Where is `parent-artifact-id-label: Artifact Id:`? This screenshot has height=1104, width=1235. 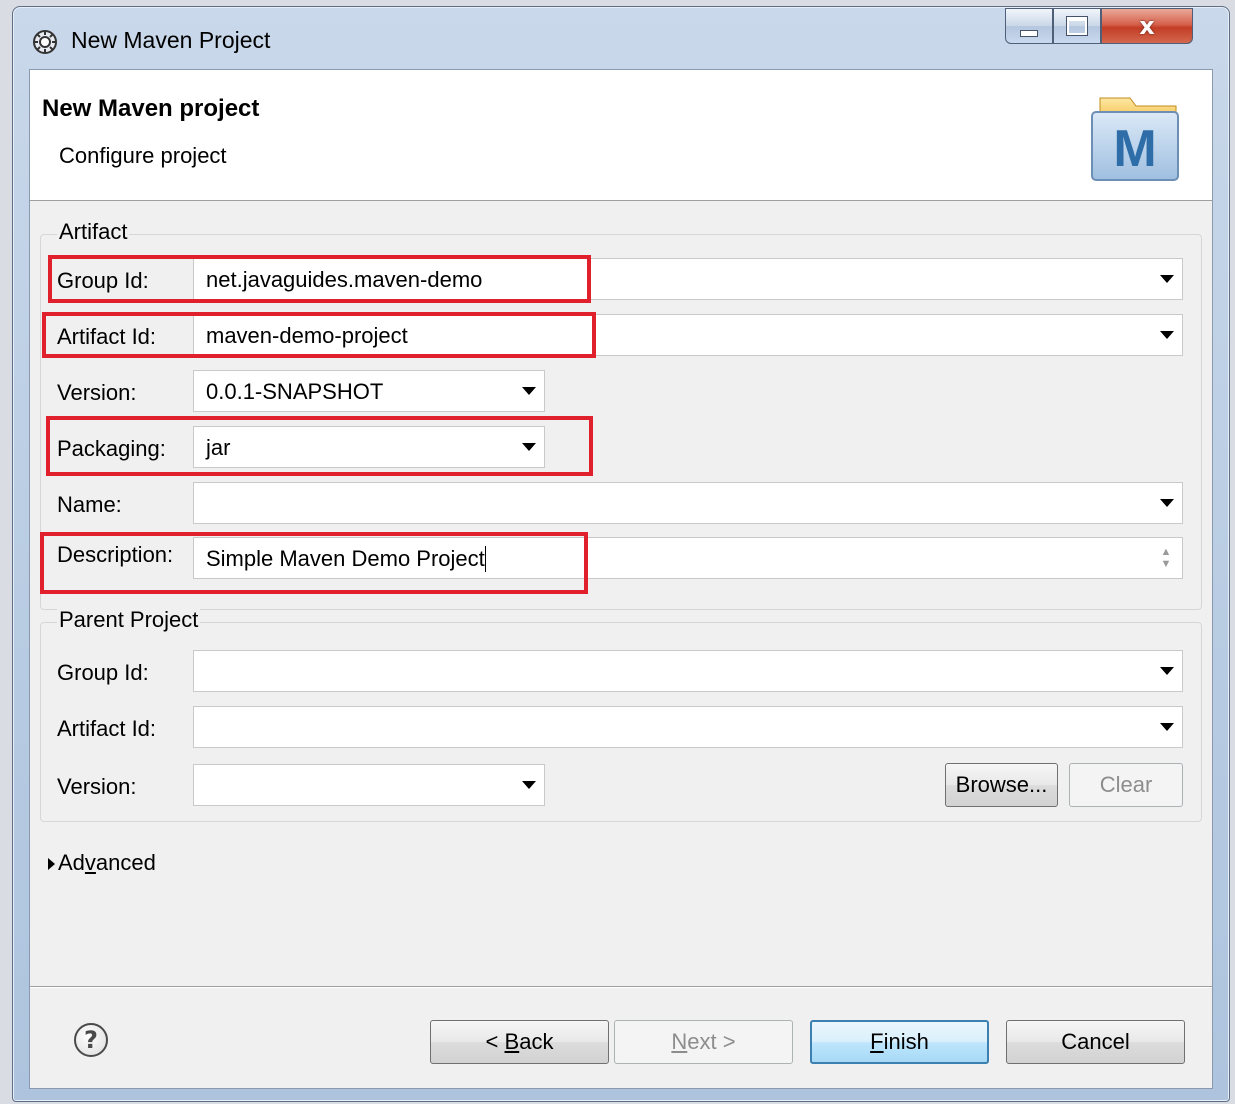 parent-artifact-id-label: Artifact Id: is located at coordinates (107, 728).